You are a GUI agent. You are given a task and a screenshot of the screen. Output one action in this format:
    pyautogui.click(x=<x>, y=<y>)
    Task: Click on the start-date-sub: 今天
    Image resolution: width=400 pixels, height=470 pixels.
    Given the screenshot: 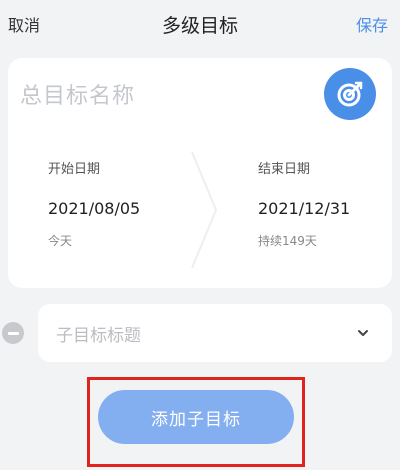 What is the action you would take?
    pyautogui.click(x=60, y=241)
    